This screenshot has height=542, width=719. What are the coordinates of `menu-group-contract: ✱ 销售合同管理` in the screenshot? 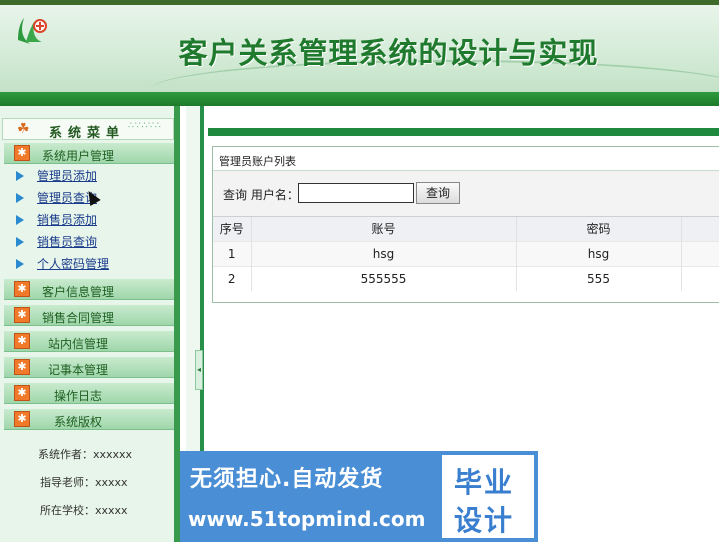 It's located at (89, 315).